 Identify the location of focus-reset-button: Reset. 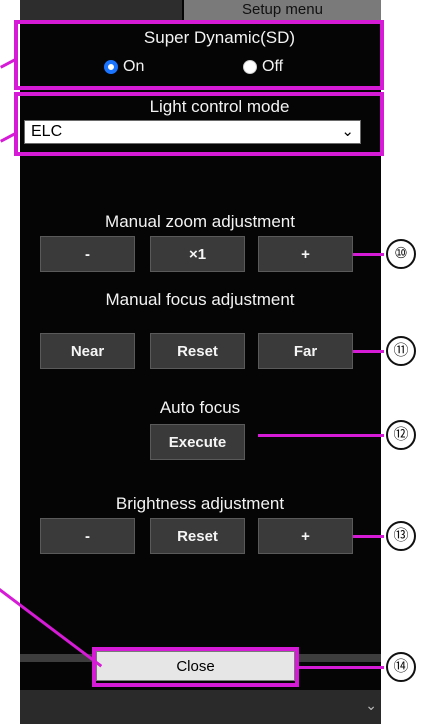
(197, 351).